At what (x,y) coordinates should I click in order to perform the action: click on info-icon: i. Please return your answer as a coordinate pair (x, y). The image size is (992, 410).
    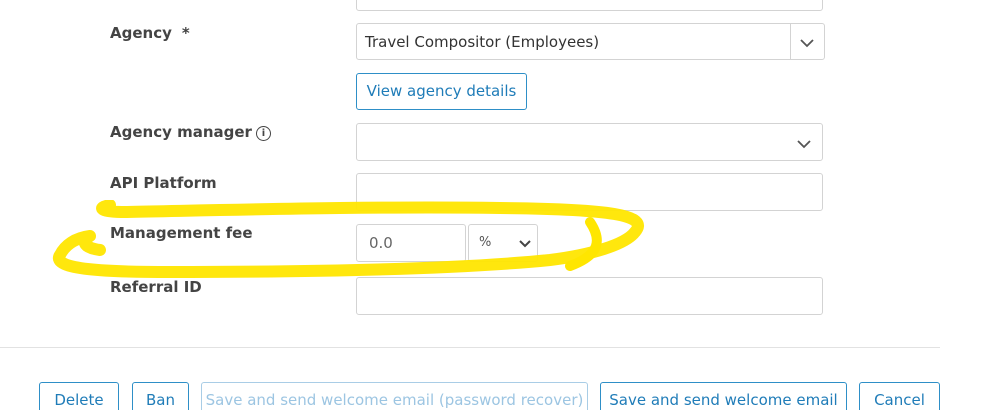
    Looking at the image, I should click on (263, 133).